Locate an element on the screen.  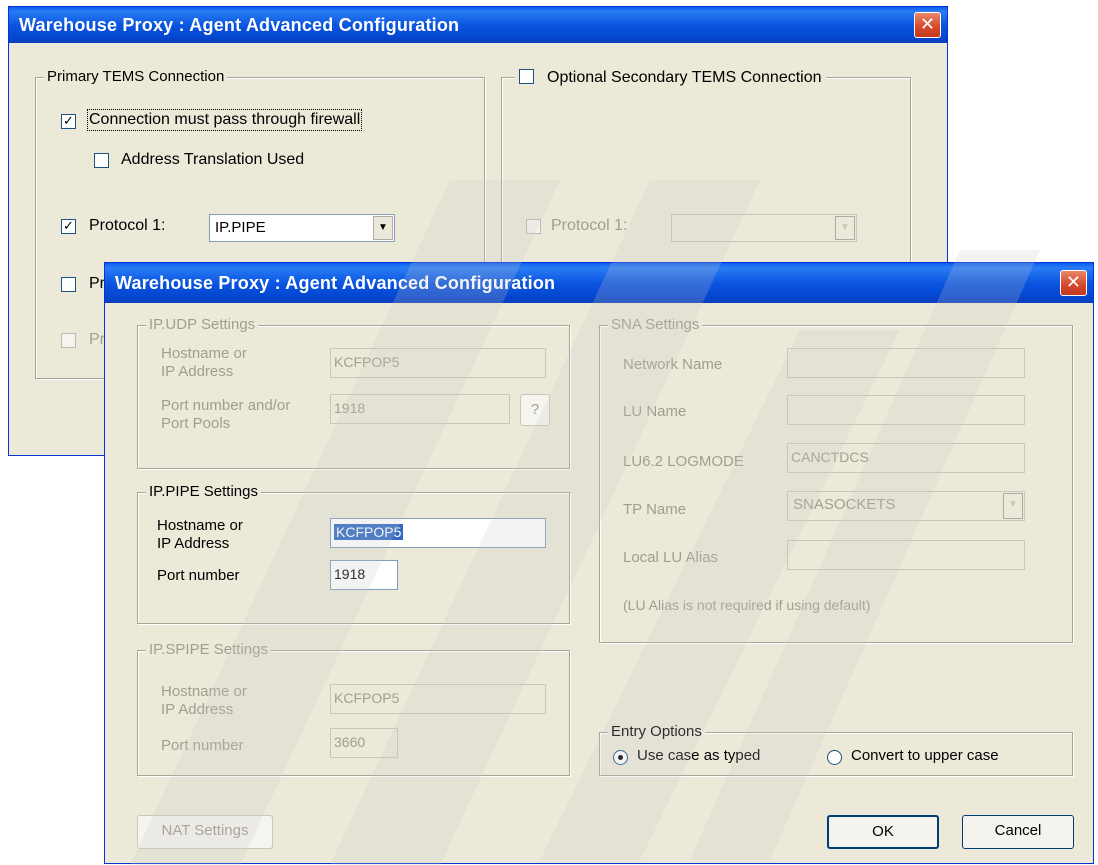
ip-pipe-host-label-1: Hostname or is located at coordinates (200, 525).